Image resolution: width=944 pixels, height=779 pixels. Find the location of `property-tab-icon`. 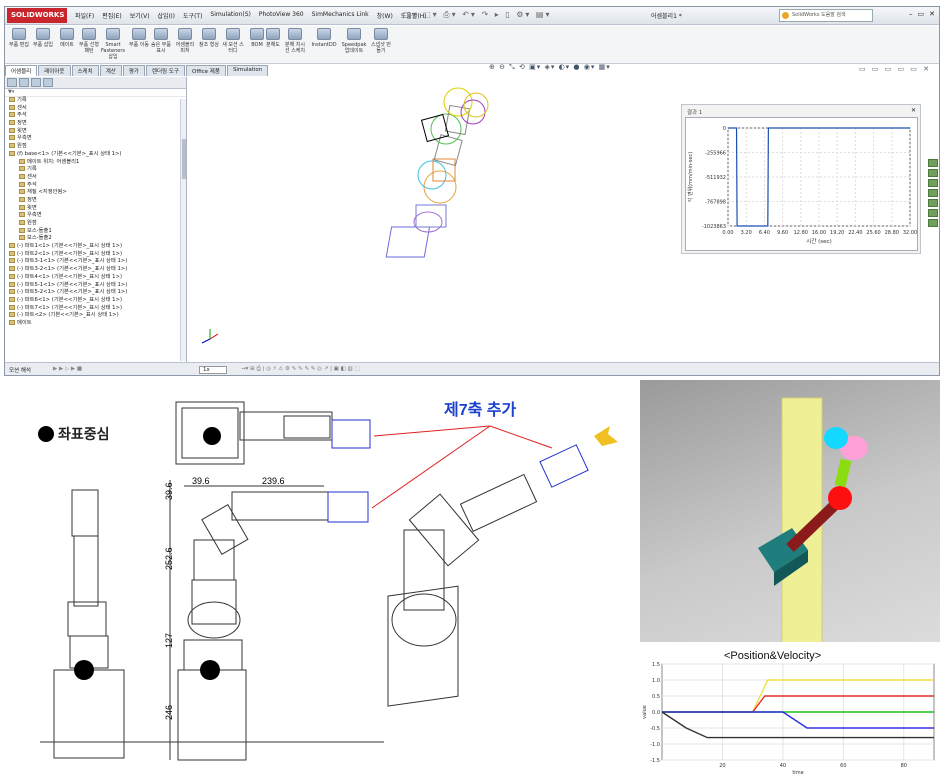

property-tab-icon is located at coordinates (24, 82).